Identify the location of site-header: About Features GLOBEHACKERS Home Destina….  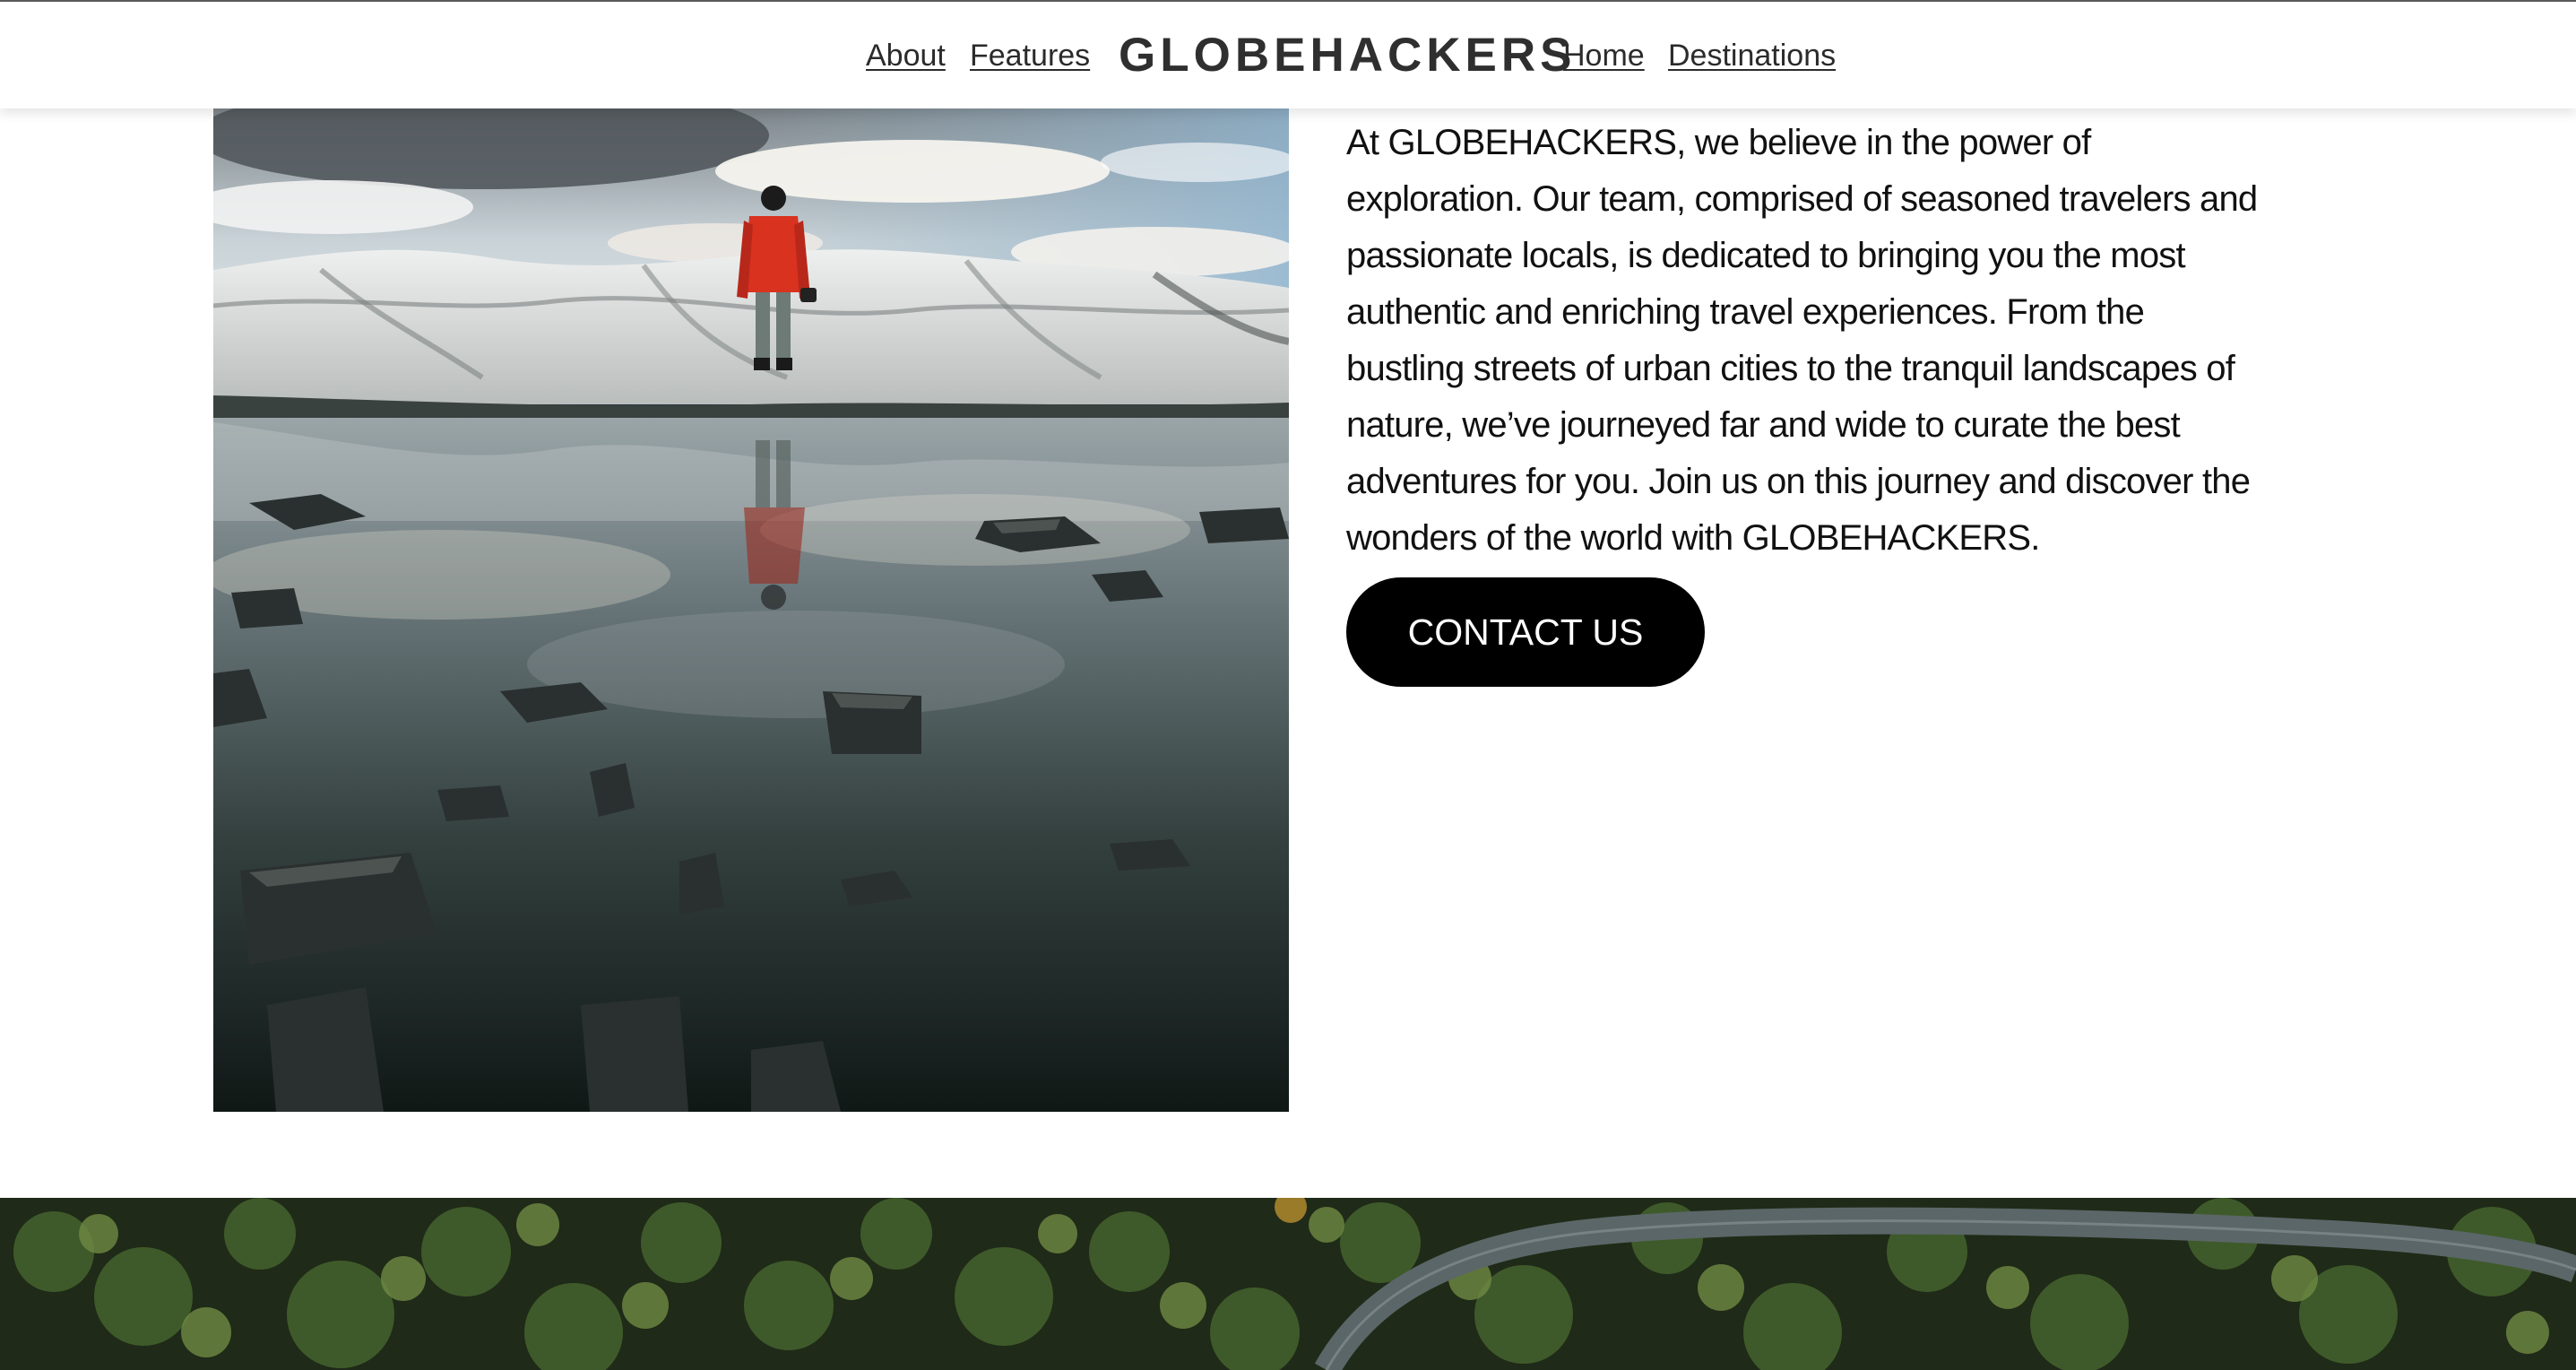
(1288, 54).